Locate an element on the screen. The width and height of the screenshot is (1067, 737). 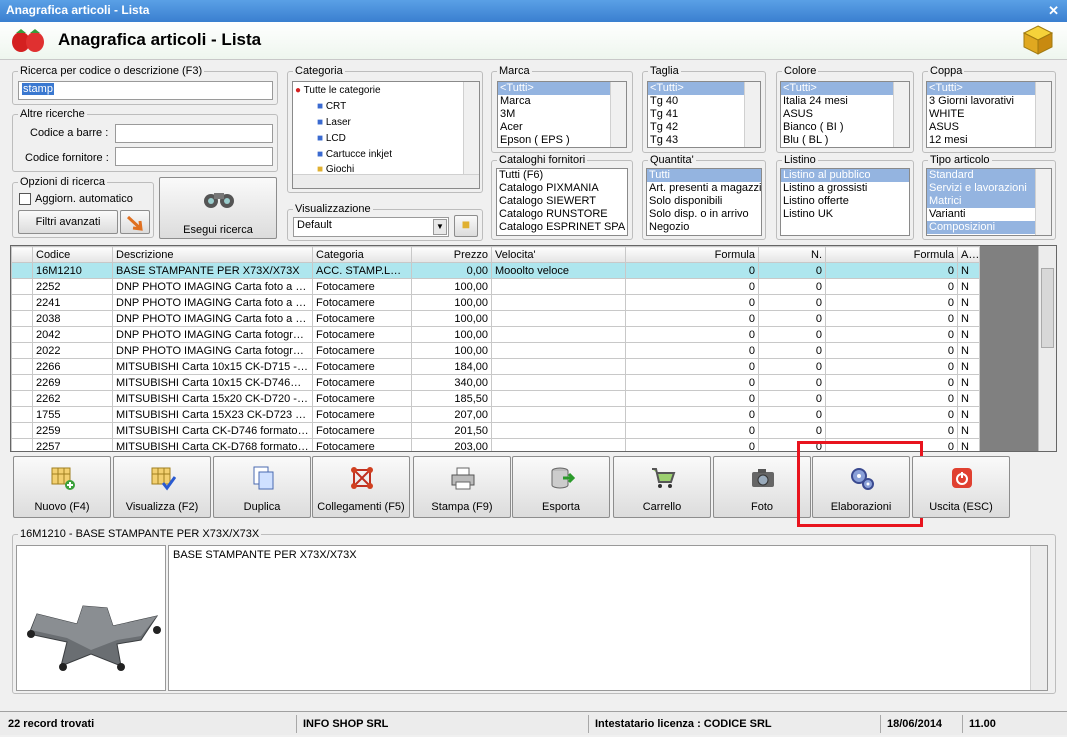
list-item: Catalogo SIEWERT is located at coordinates (562, 201).